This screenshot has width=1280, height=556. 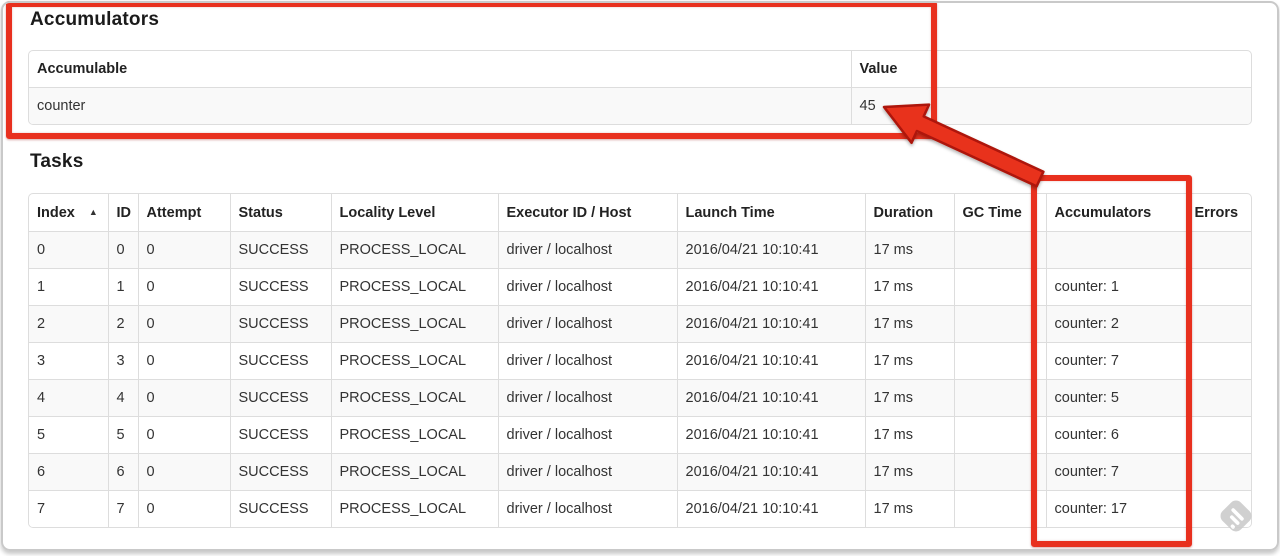 What do you see at coordinates (95, 19) in the screenshot?
I see `accumulators-section-title: Accumulators` at bounding box center [95, 19].